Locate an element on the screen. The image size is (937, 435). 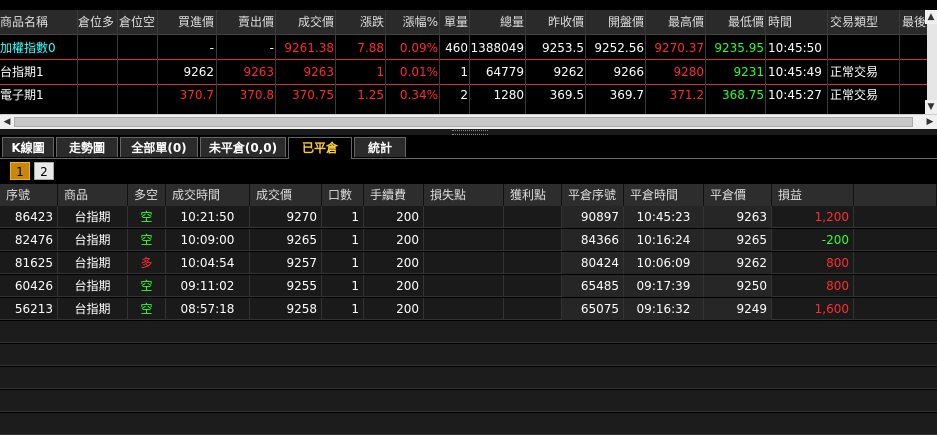
cell-id: 56213 is located at coordinates (29, 309).